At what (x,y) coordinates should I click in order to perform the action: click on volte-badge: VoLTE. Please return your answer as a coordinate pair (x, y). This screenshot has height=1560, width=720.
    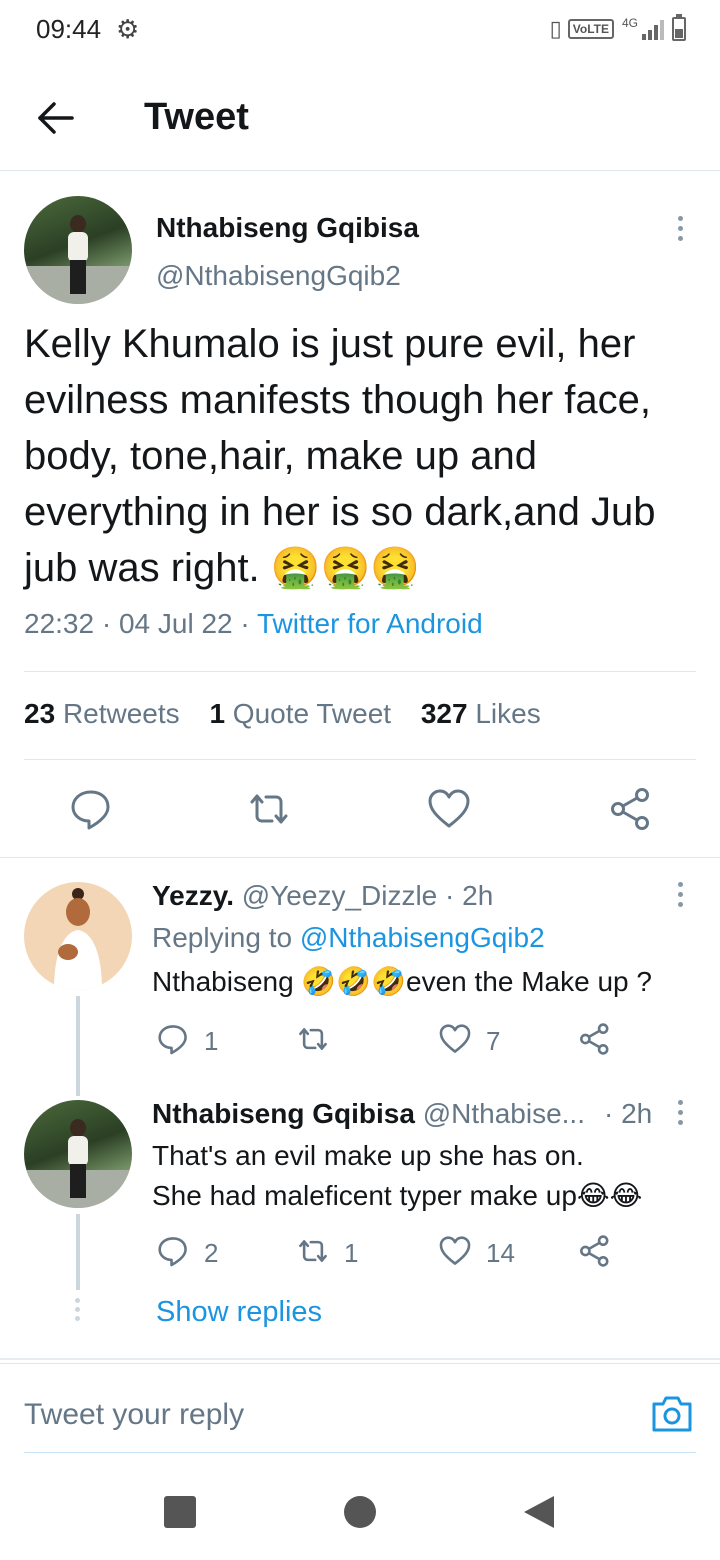
    Looking at the image, I should click on (590, 29).